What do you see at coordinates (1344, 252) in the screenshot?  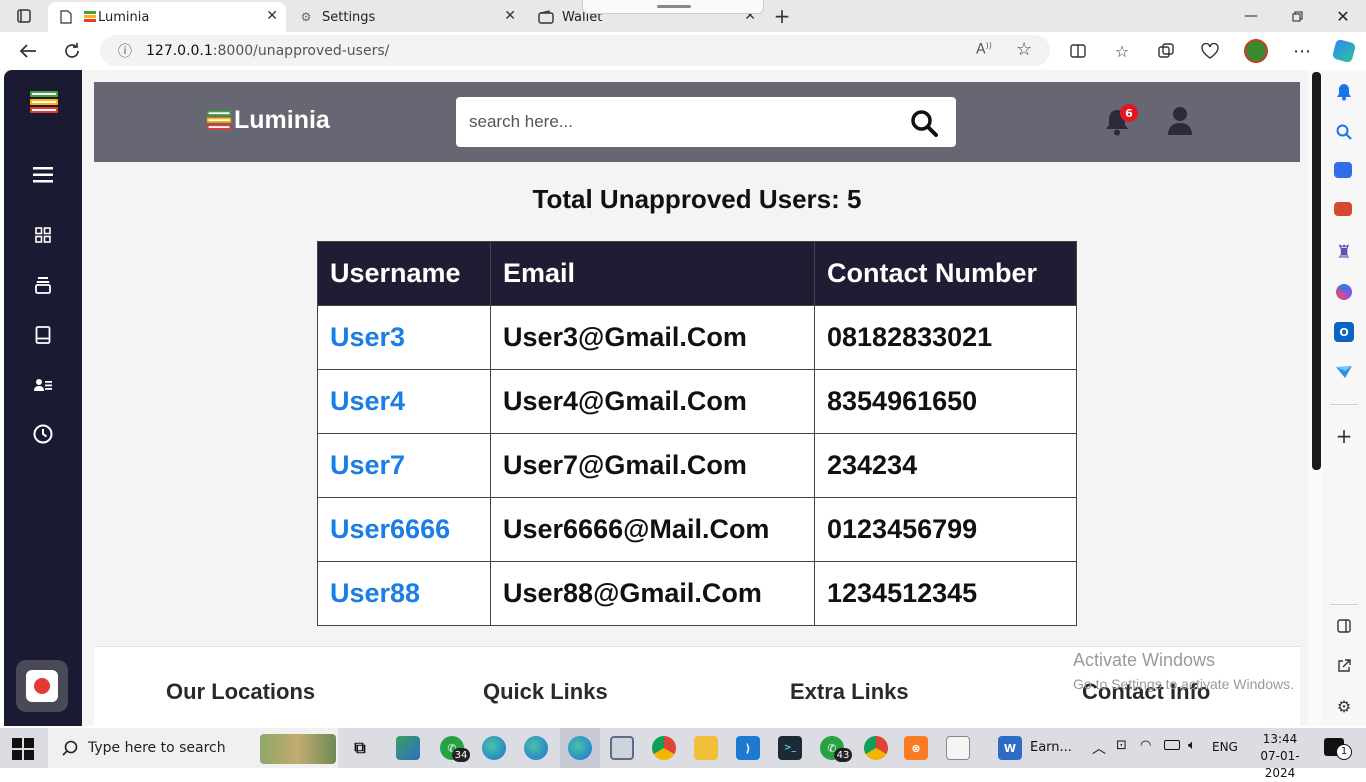 I see `games-chess-icon: ♜` at bounding box center [1344, 252].